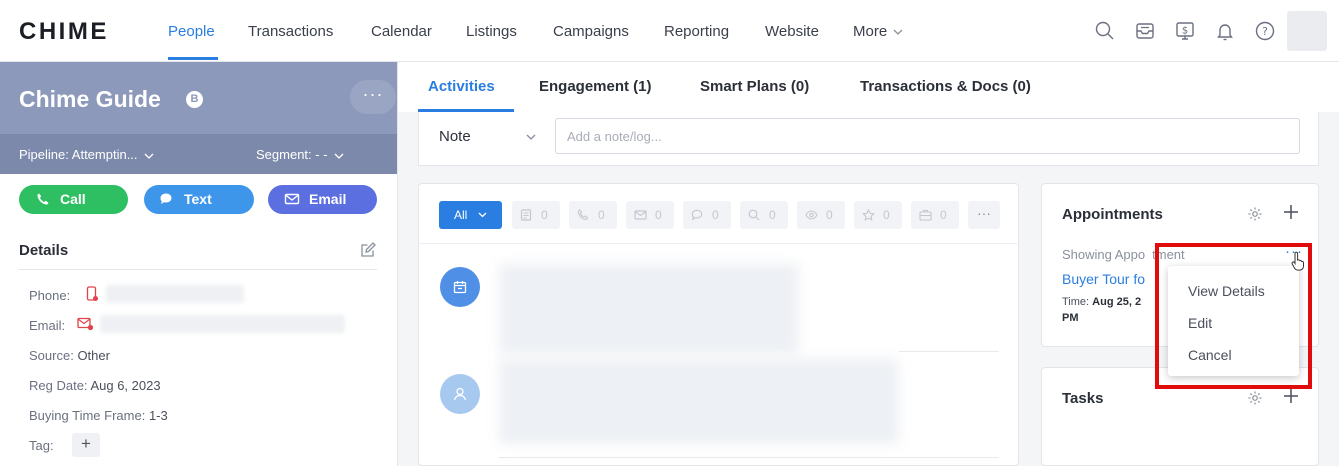 Image resolution: width=1339 pixels, height=466 pixels. Describe the element at coordinates (64, 32) in the screenshot. I see `chime-logo: CHIME` at that location.